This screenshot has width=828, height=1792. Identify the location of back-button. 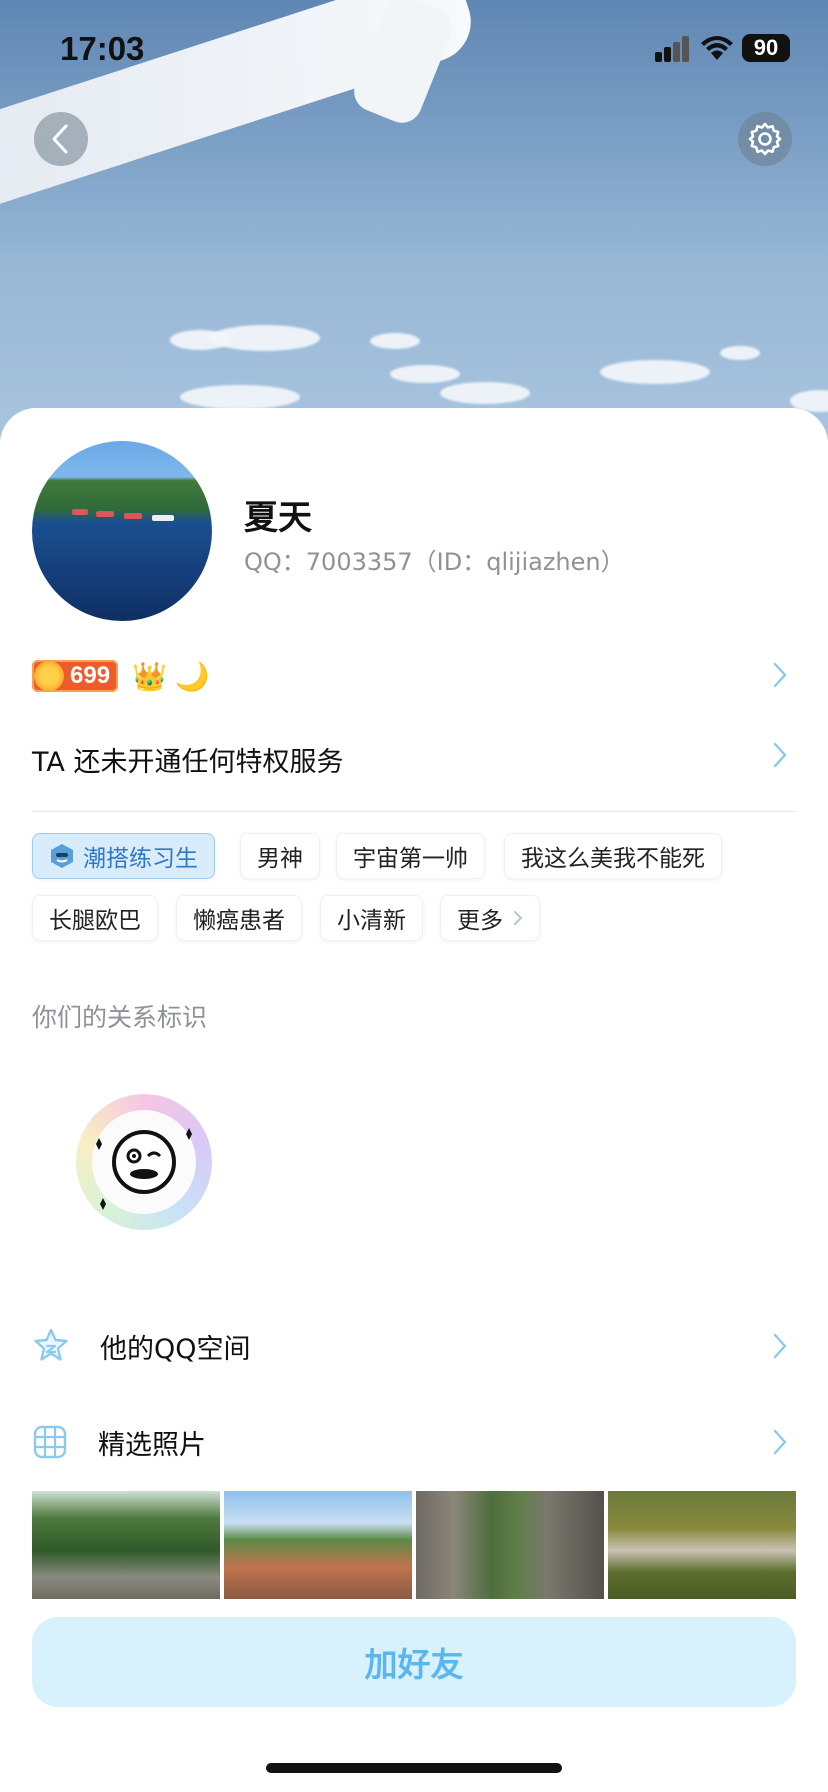
(61, 139).